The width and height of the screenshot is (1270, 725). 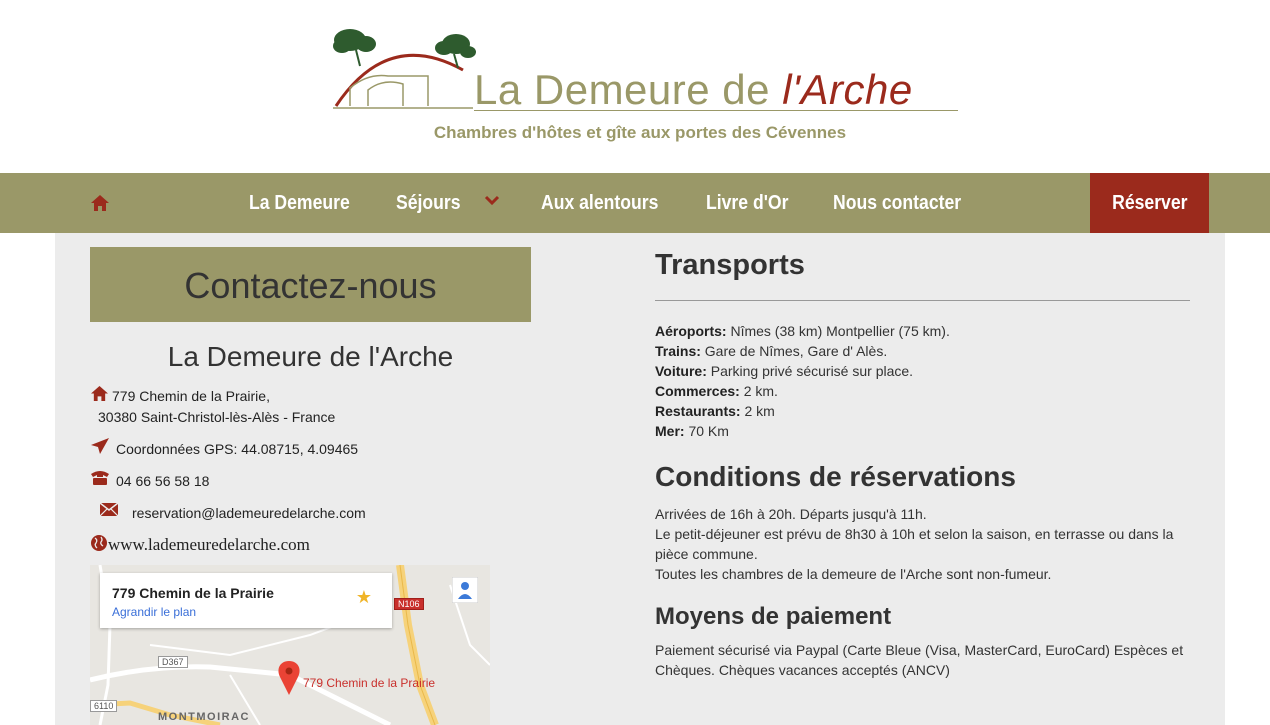 I want to click on phone-text: 04 66 56 58 18, so click(x=162, y=481).